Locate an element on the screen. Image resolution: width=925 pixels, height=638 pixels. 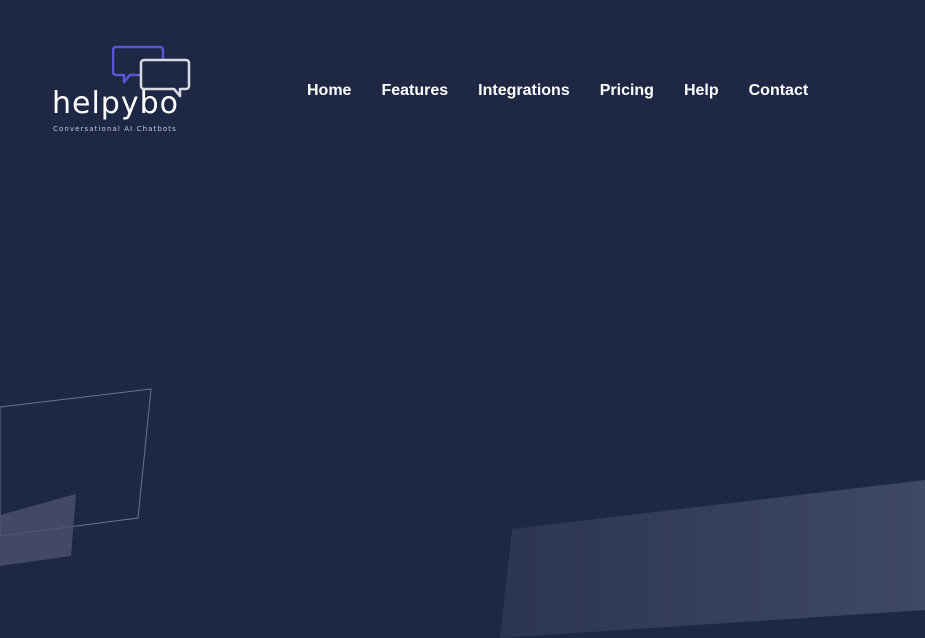
right-translucent-shape is located at coordinates (712, 559).